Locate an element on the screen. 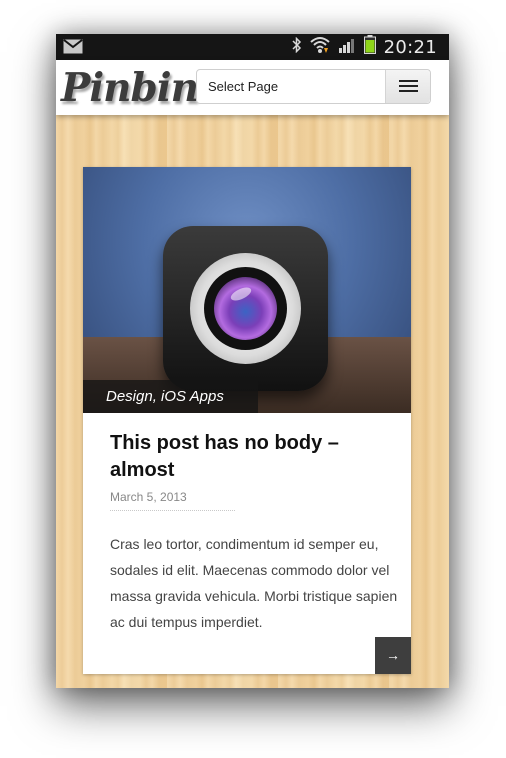 The image size is (506, 758). page-select: Select Page is located at coordinates (313, 86).